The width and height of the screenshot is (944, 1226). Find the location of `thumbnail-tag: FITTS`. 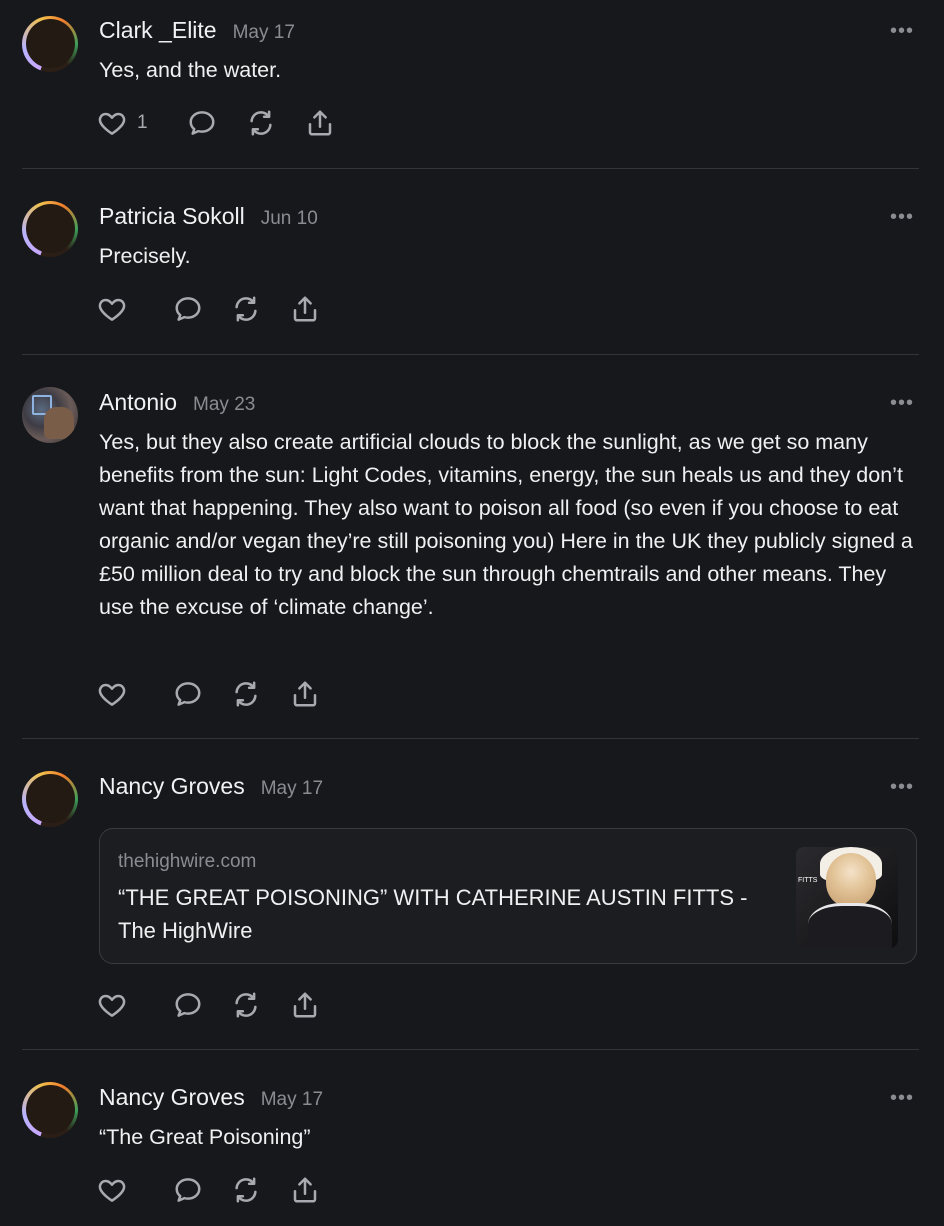

thumbnail-tag: FITTS is located at coordinates (808, 880).